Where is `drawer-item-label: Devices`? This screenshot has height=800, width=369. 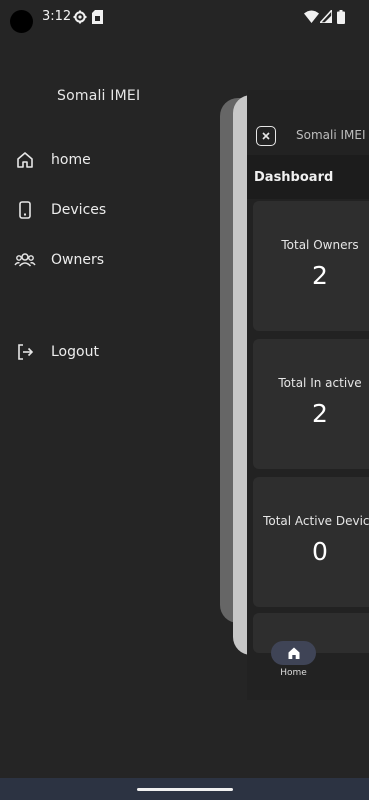
drawer-item-label: Devices is located at coordinates (79, 210).